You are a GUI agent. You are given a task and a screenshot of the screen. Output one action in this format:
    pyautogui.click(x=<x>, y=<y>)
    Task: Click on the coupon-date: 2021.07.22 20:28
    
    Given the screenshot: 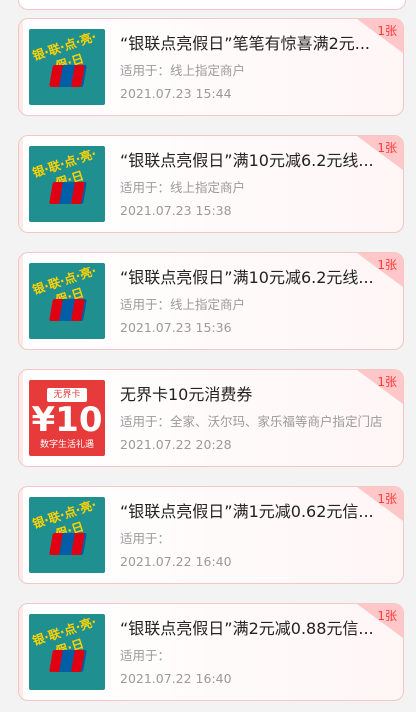 What is the action you would take?
    pyautogui.click(x=176, y=444)
    